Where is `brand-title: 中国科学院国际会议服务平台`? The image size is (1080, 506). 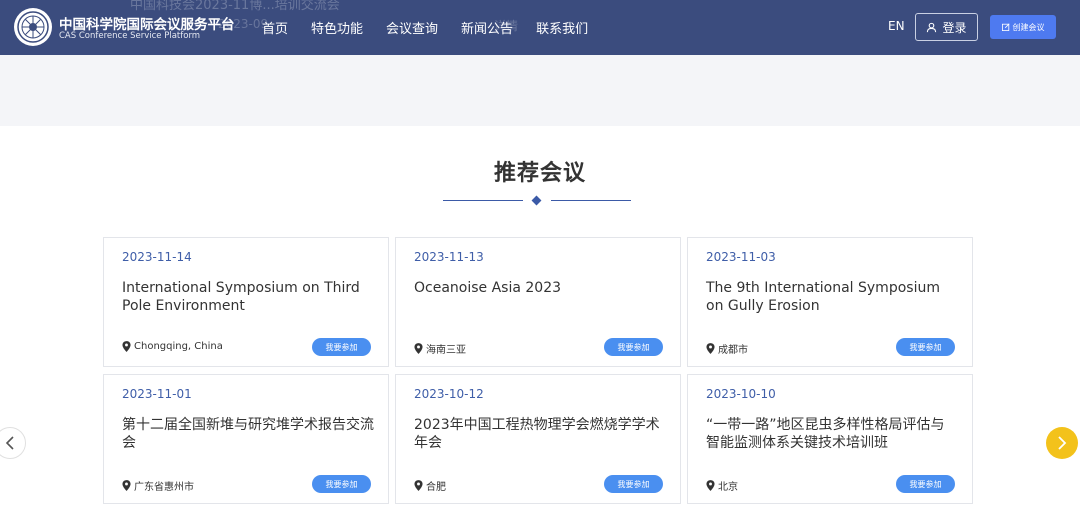 brand-title: 中国科学院国际会议服务平台 is located at coordinates (147, 23).